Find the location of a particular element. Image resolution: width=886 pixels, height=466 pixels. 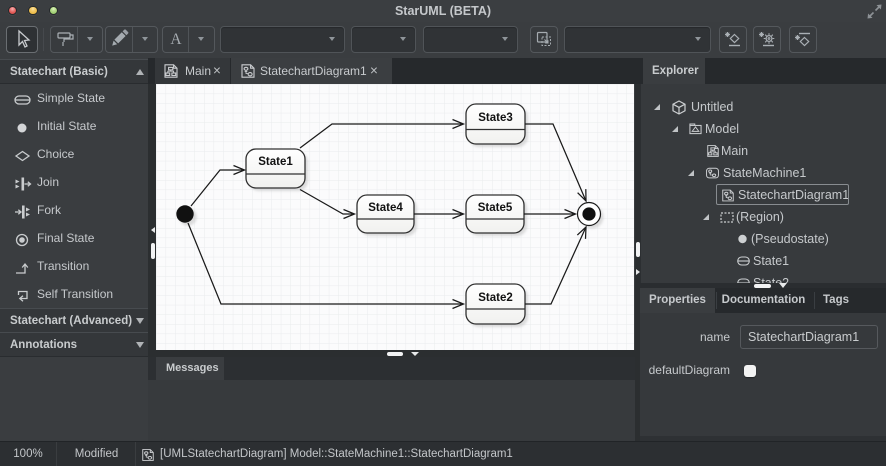

svg-text: State4 is located at coordinates (385, 208).